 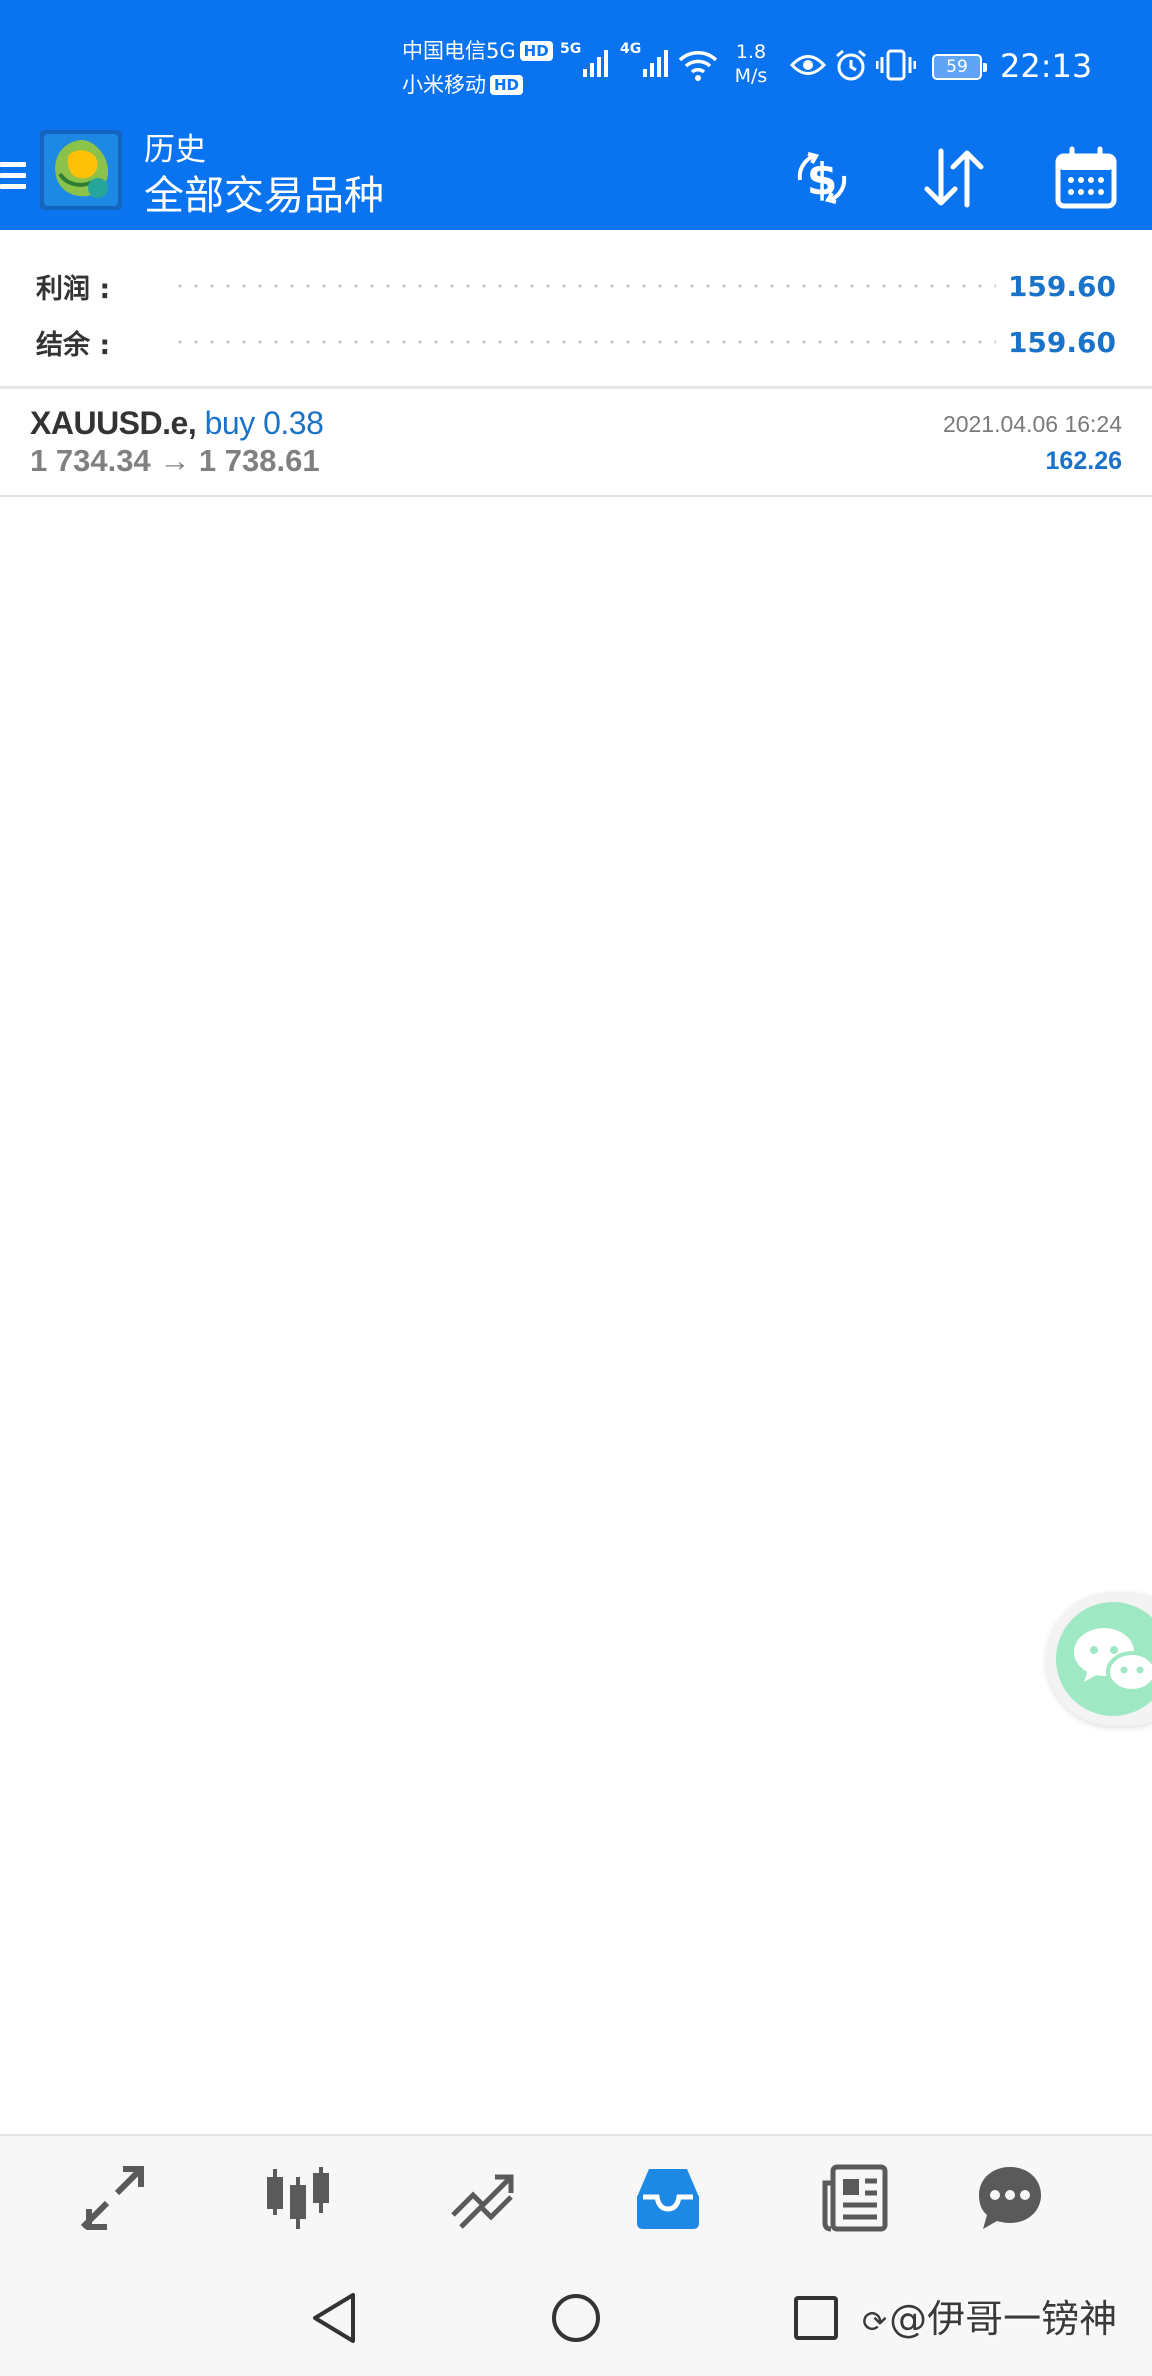 I want to click on system-navigation: ⟳@伊哥一镑神, so click(x=576, y=2317).